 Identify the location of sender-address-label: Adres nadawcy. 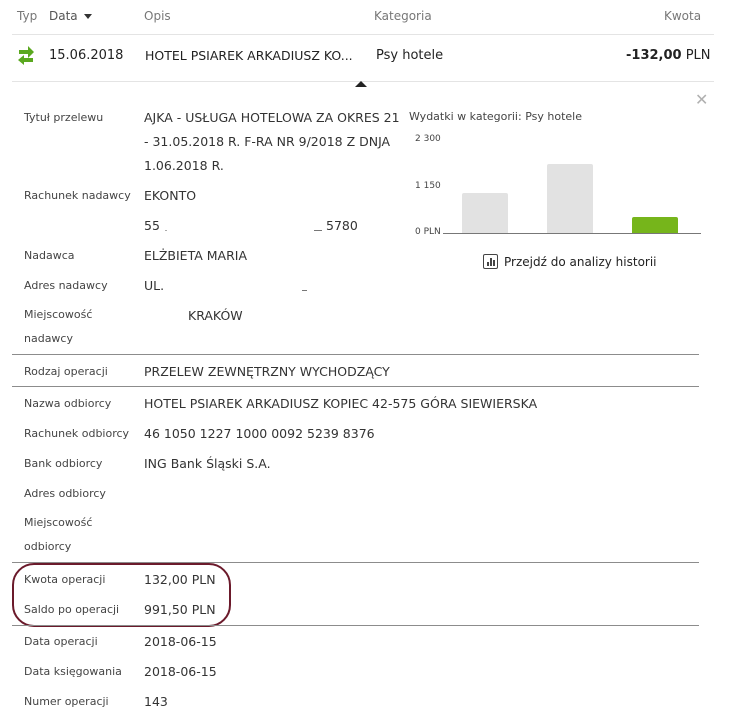
(66, 285).